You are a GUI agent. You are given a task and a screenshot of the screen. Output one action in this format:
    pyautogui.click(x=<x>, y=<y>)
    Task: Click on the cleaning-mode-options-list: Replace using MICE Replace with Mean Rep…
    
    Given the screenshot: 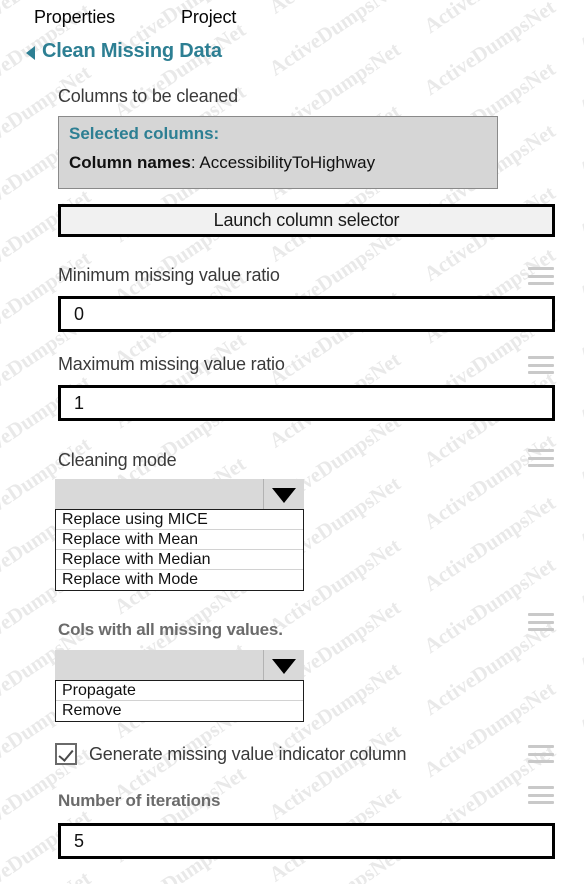 What is the action you would take?
    pyautogui.click(x=179, y=550)
    